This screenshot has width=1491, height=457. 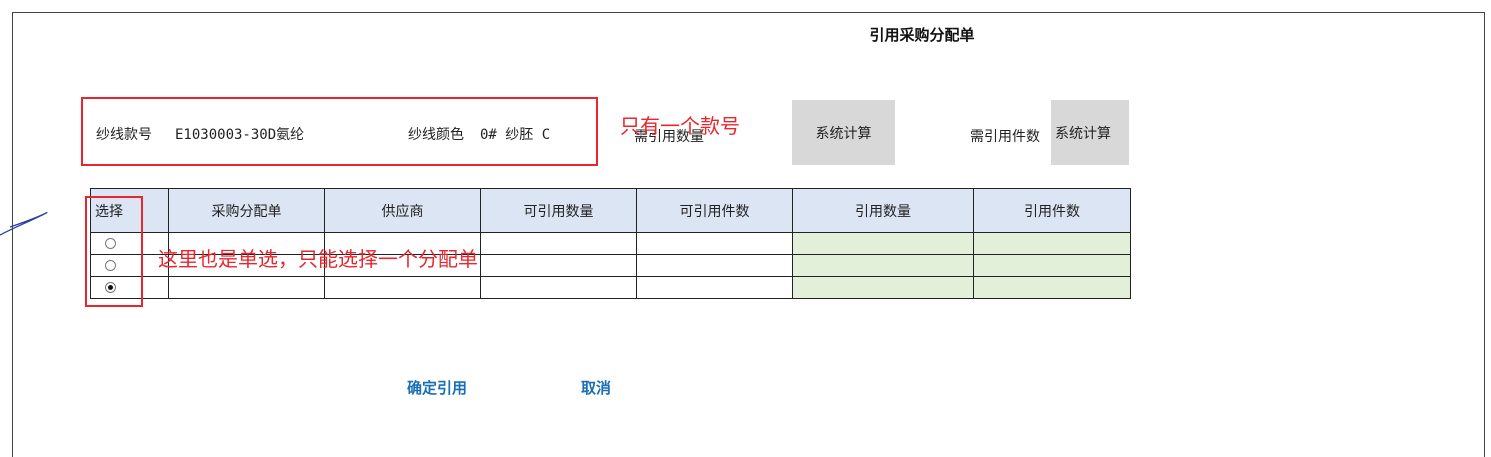 I want to click on col-header-available-qty: 可引用数量, so click(x=558, y=210).